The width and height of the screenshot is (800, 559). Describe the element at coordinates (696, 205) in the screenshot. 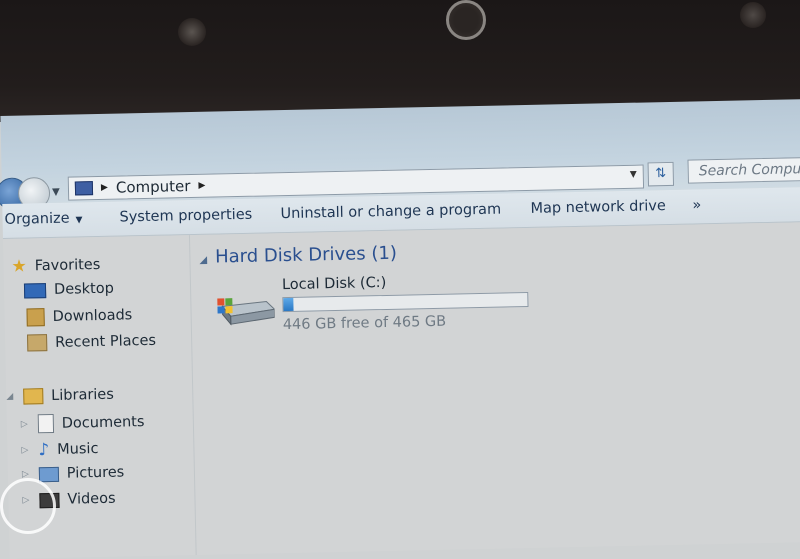

I see `more-commands-button: »` at that location.